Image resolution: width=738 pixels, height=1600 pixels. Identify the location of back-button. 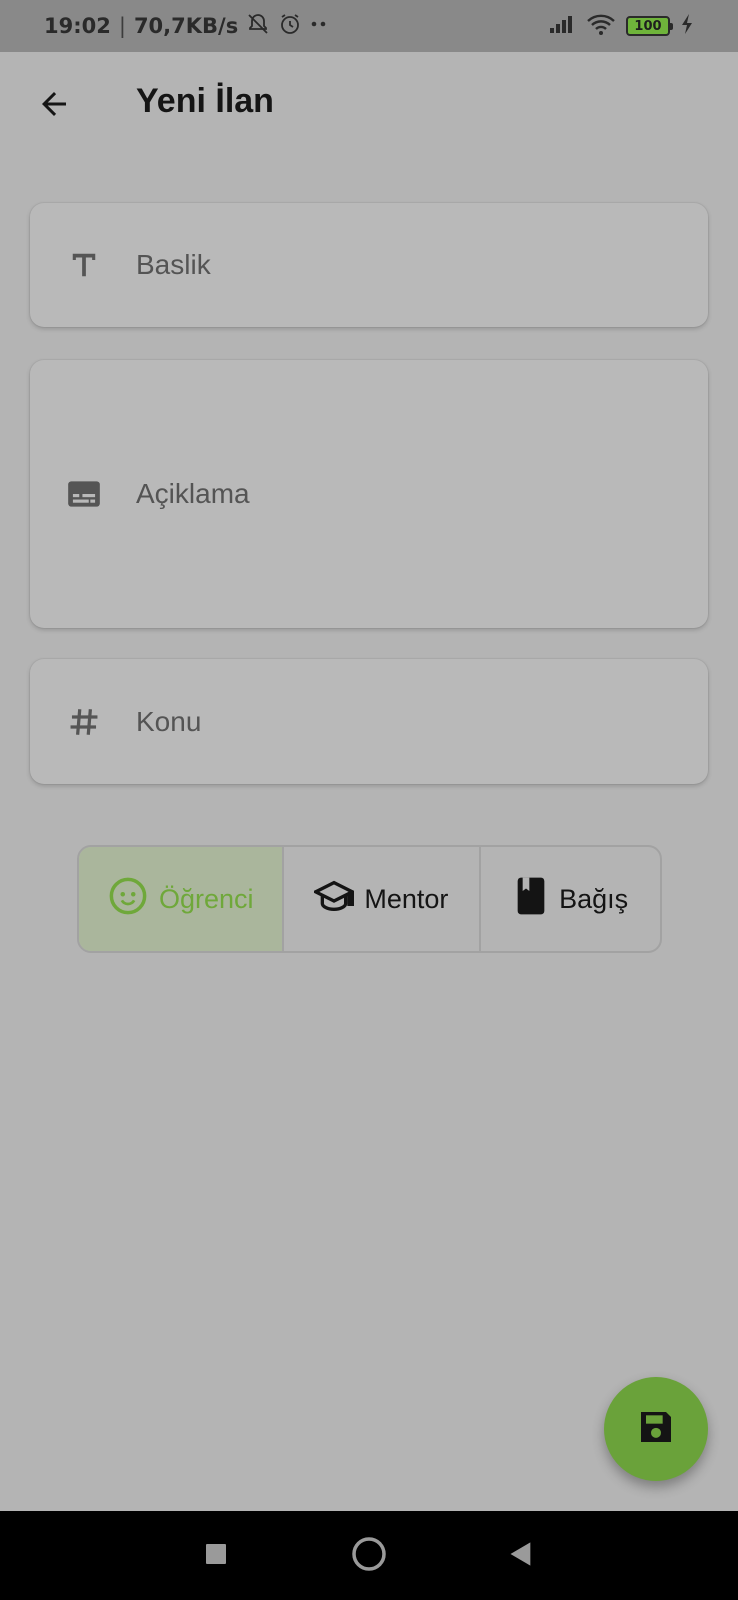
(54, 106).